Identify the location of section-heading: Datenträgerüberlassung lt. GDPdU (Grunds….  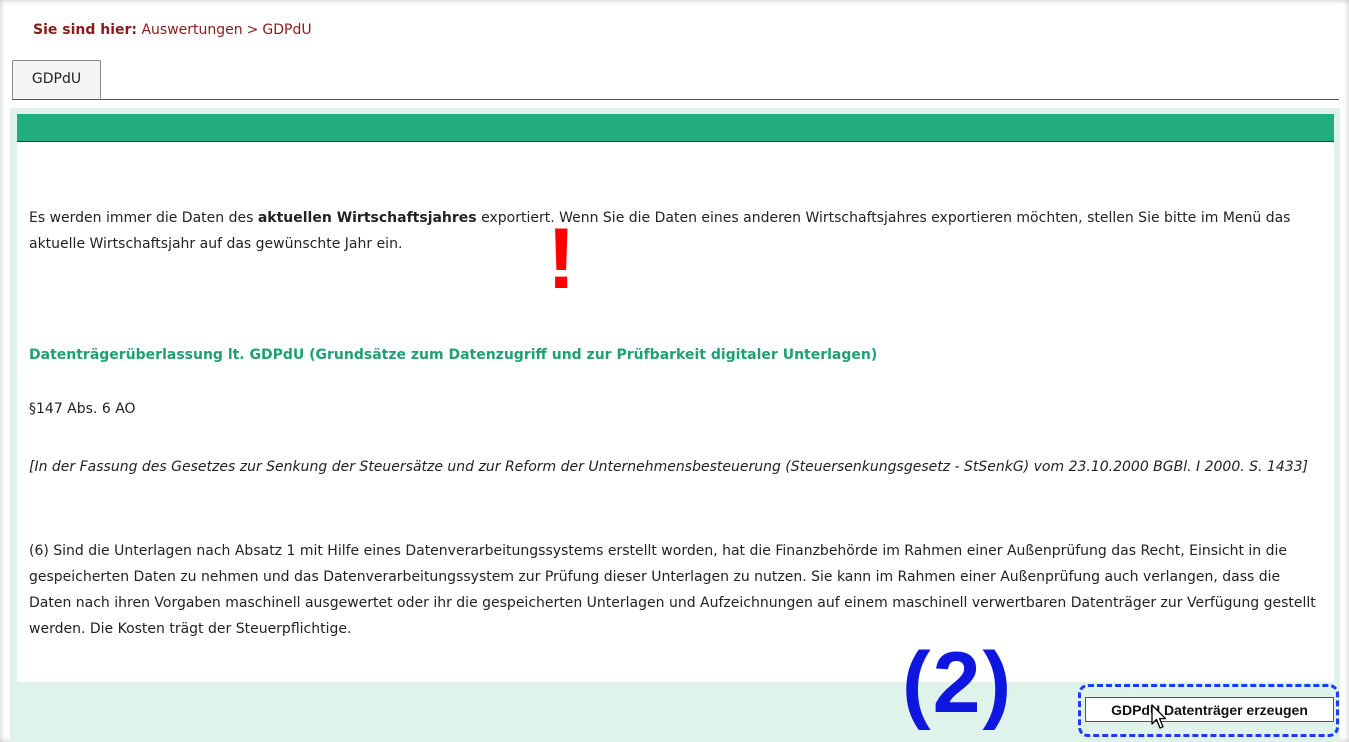
(453, 355).